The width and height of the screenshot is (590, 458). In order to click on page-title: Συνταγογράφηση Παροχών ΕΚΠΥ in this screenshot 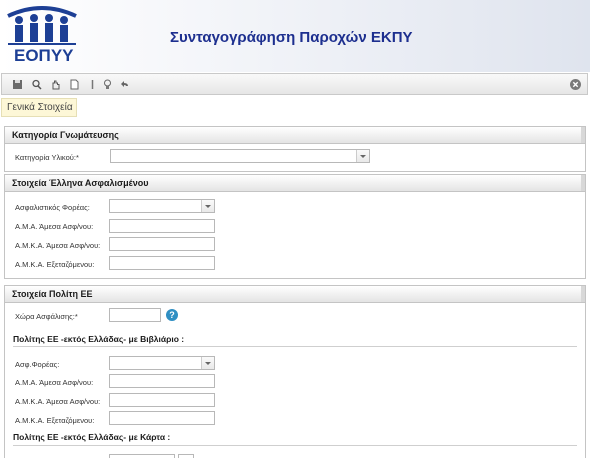, I will do `click(291, 37)`.